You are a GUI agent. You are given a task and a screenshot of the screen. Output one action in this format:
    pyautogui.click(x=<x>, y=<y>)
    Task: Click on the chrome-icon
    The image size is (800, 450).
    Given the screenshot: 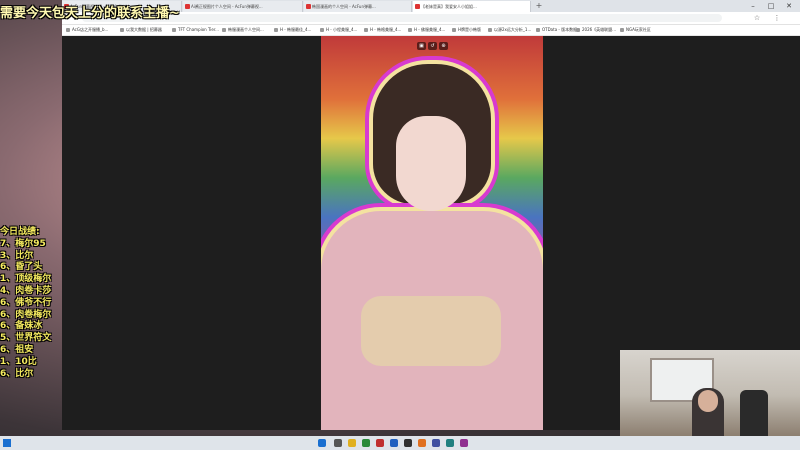 What is the action you would take?
    pyautogui.click(x=366, y=443)
    